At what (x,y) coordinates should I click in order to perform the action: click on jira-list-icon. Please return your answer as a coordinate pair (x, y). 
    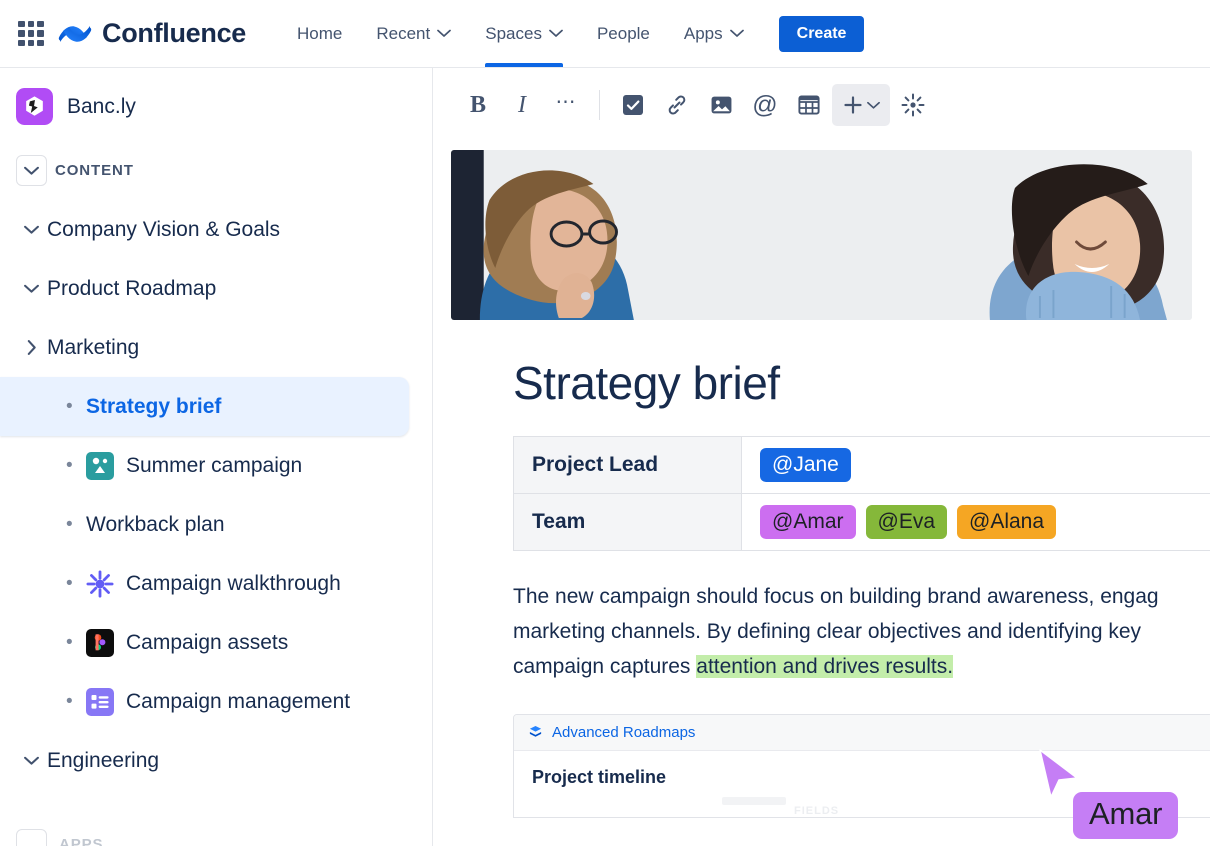
    Looking at the image, I should click on (100, 701).